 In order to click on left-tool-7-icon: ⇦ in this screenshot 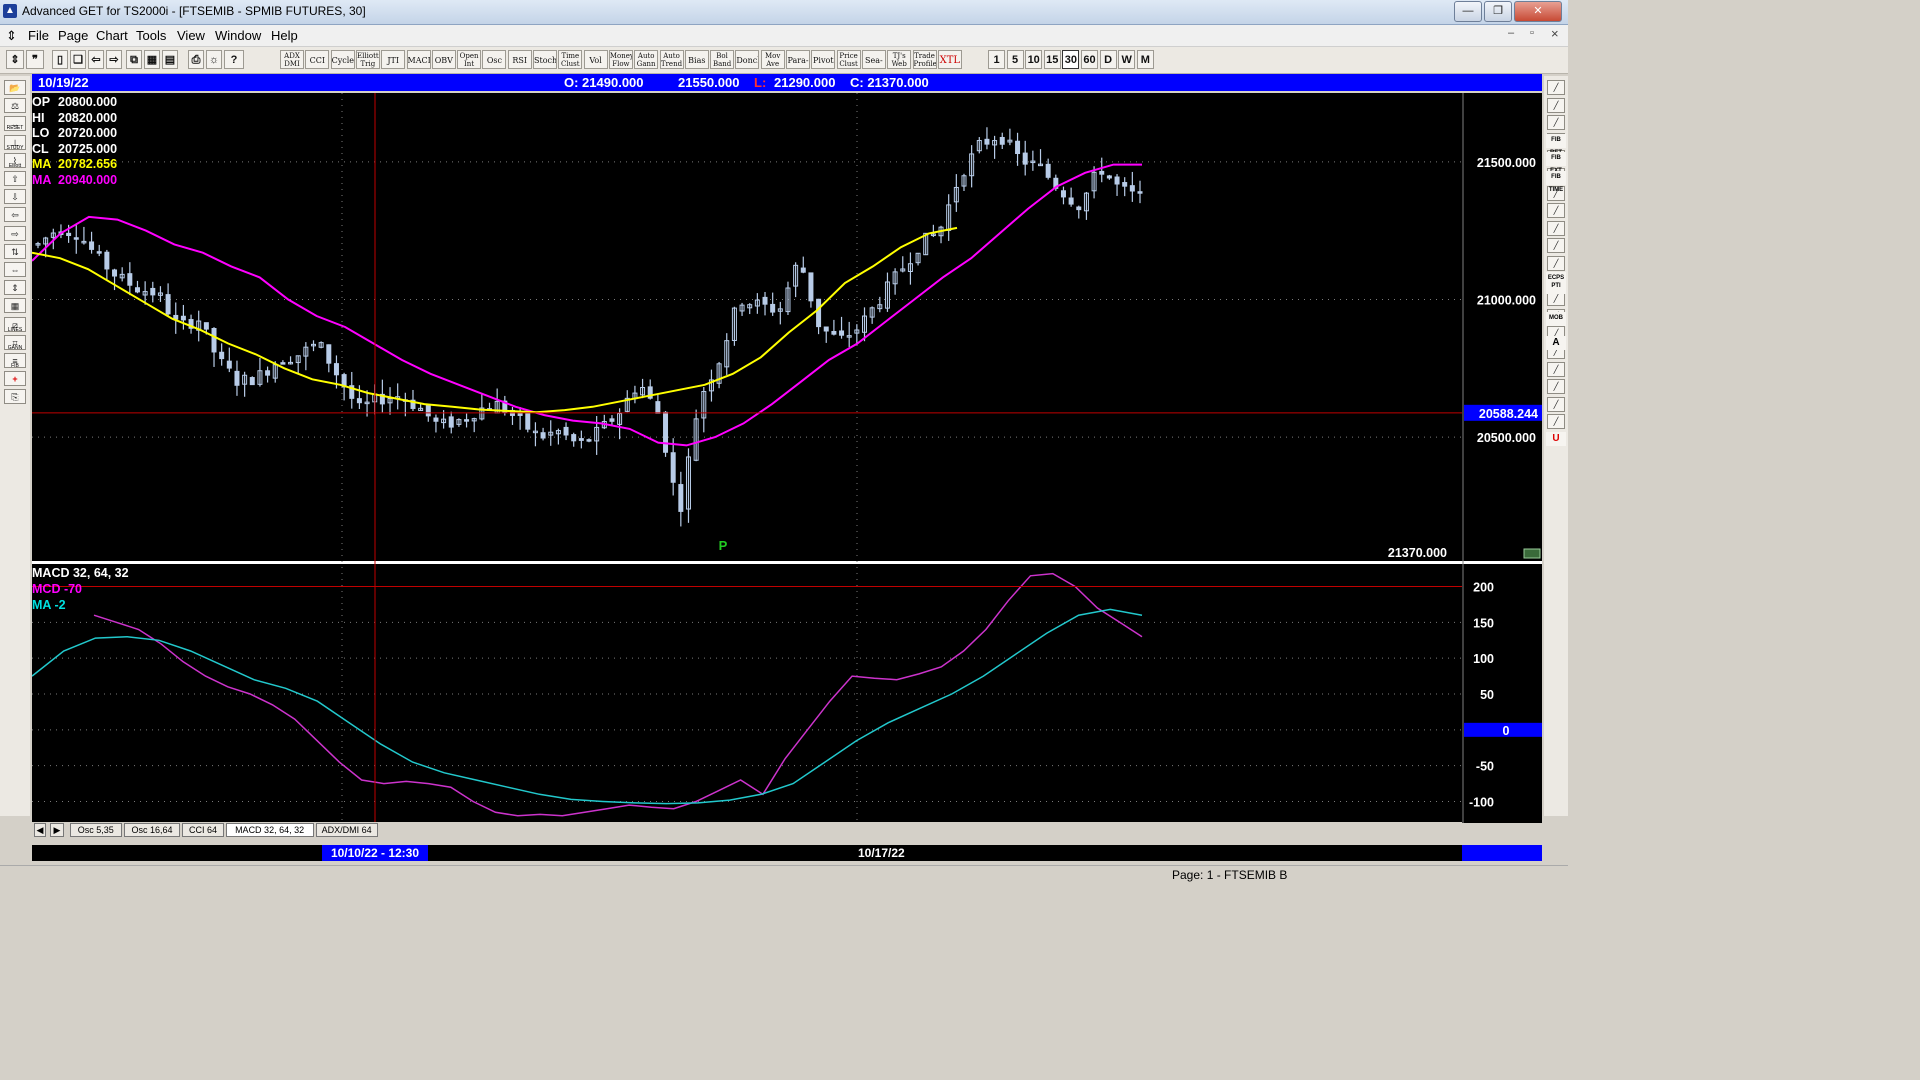, I will do `click(15, 215)`.